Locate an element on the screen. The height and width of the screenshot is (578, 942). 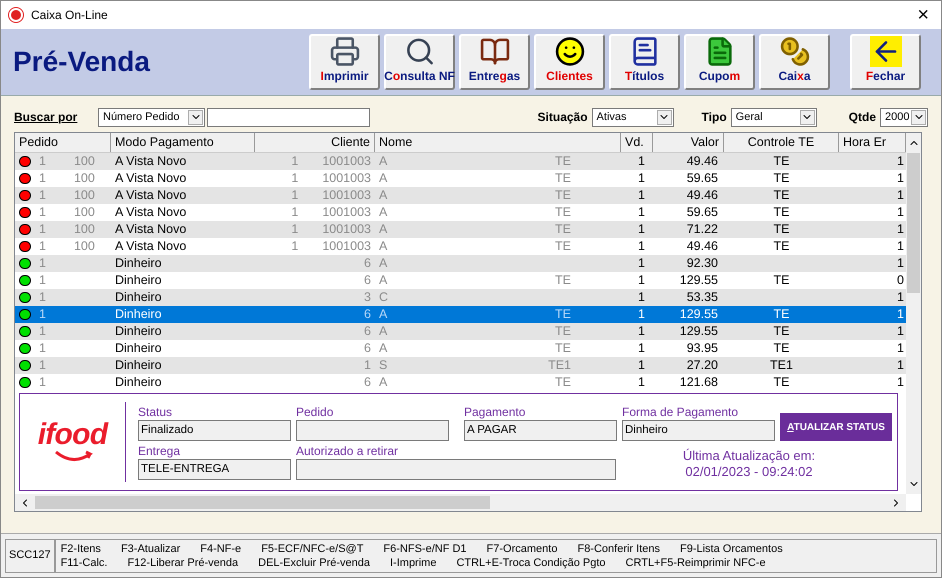
search-by-dropdown: Número Pedido is located at coordinates (151, 117).